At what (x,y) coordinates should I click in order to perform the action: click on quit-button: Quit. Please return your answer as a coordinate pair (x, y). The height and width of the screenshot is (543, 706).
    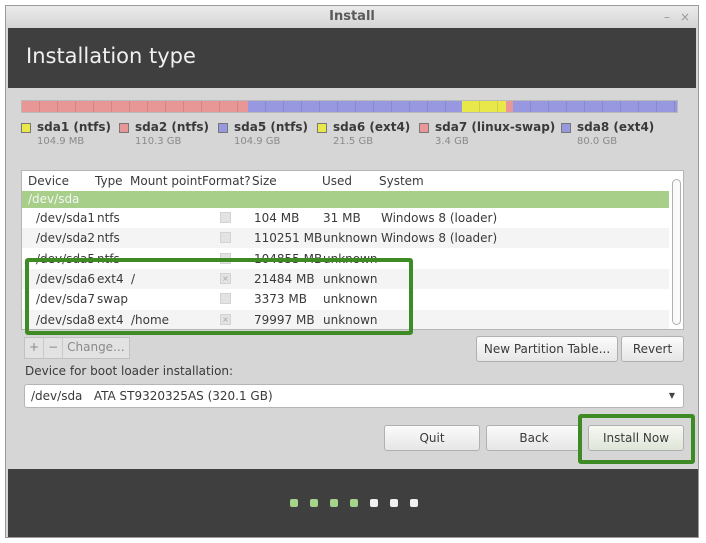
    Looking at the image, I should click on (432, 438).